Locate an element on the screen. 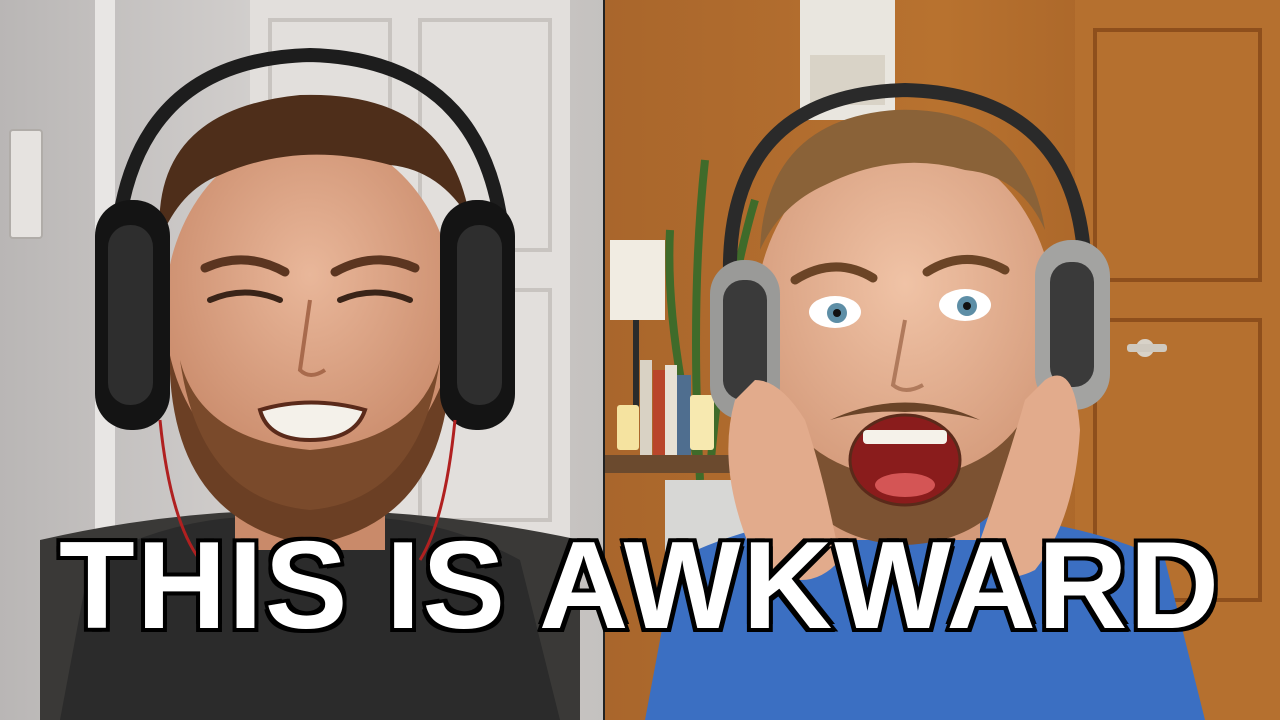 The width and height of the screenshot is (1280, 720). lamp-shade is located at coordinates (637, 280).